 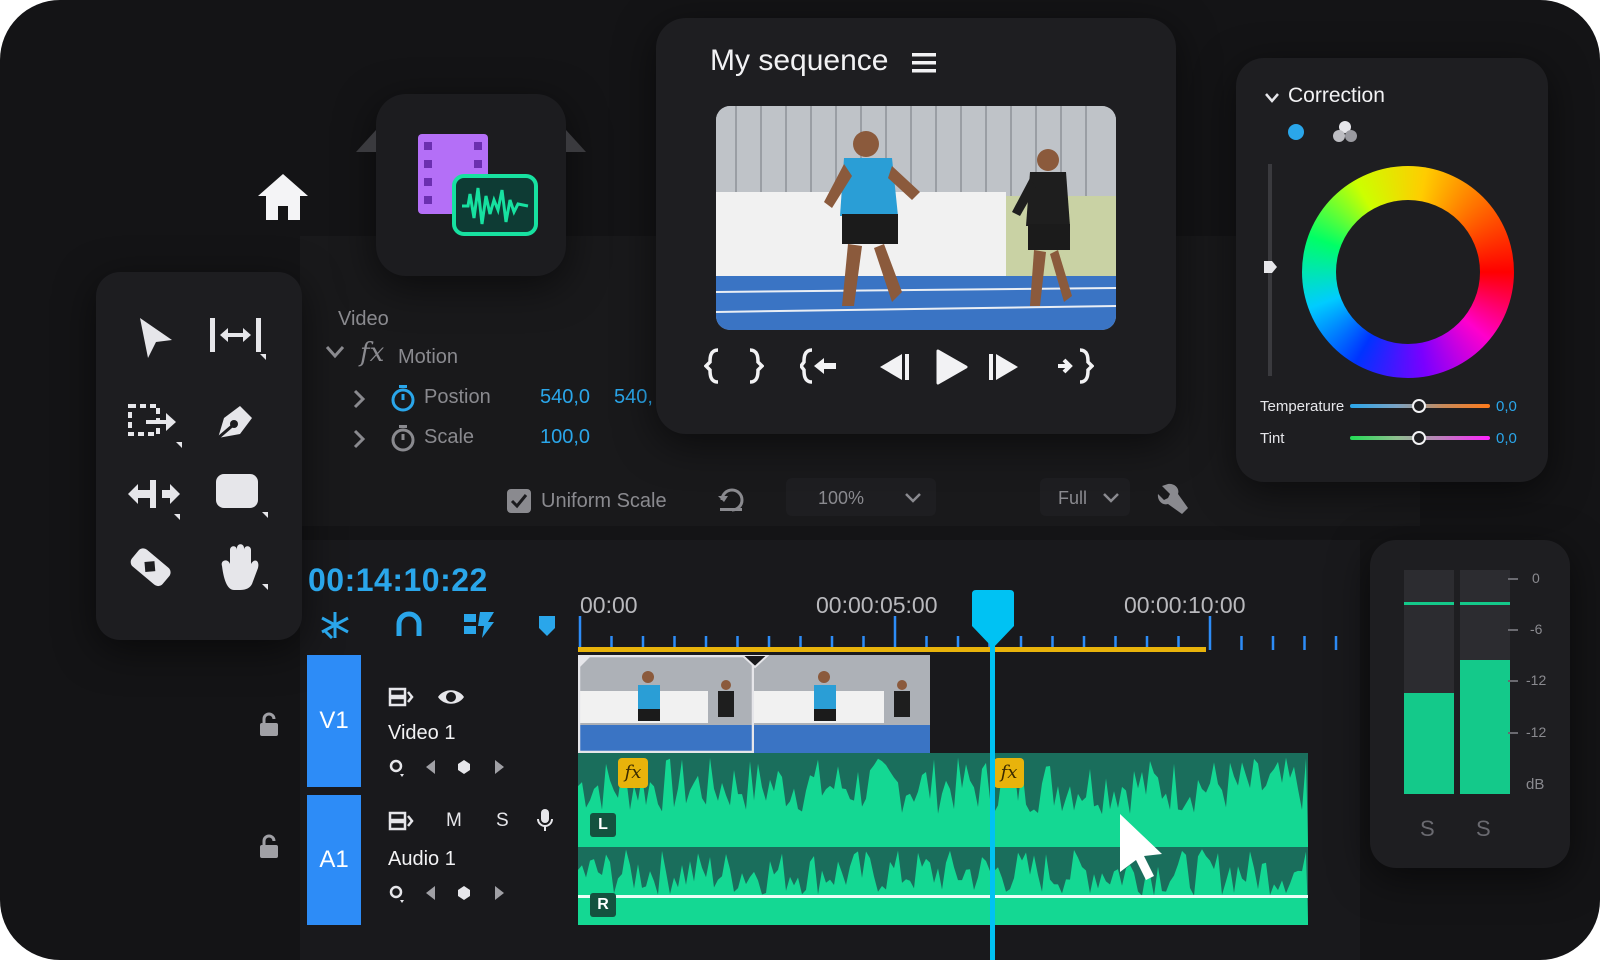 I want to click on volume-line, so click(x=943, y=896).